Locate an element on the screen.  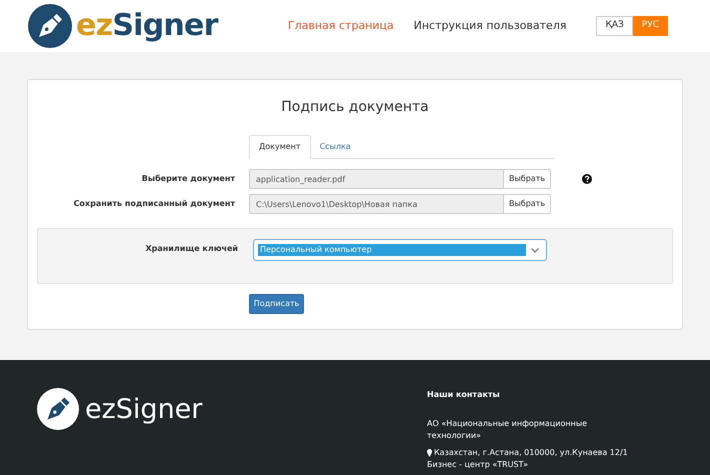
file-path-field: C:\Users\Lenovo1\Desktop\Новая папка is located at coordinates (376, 204).